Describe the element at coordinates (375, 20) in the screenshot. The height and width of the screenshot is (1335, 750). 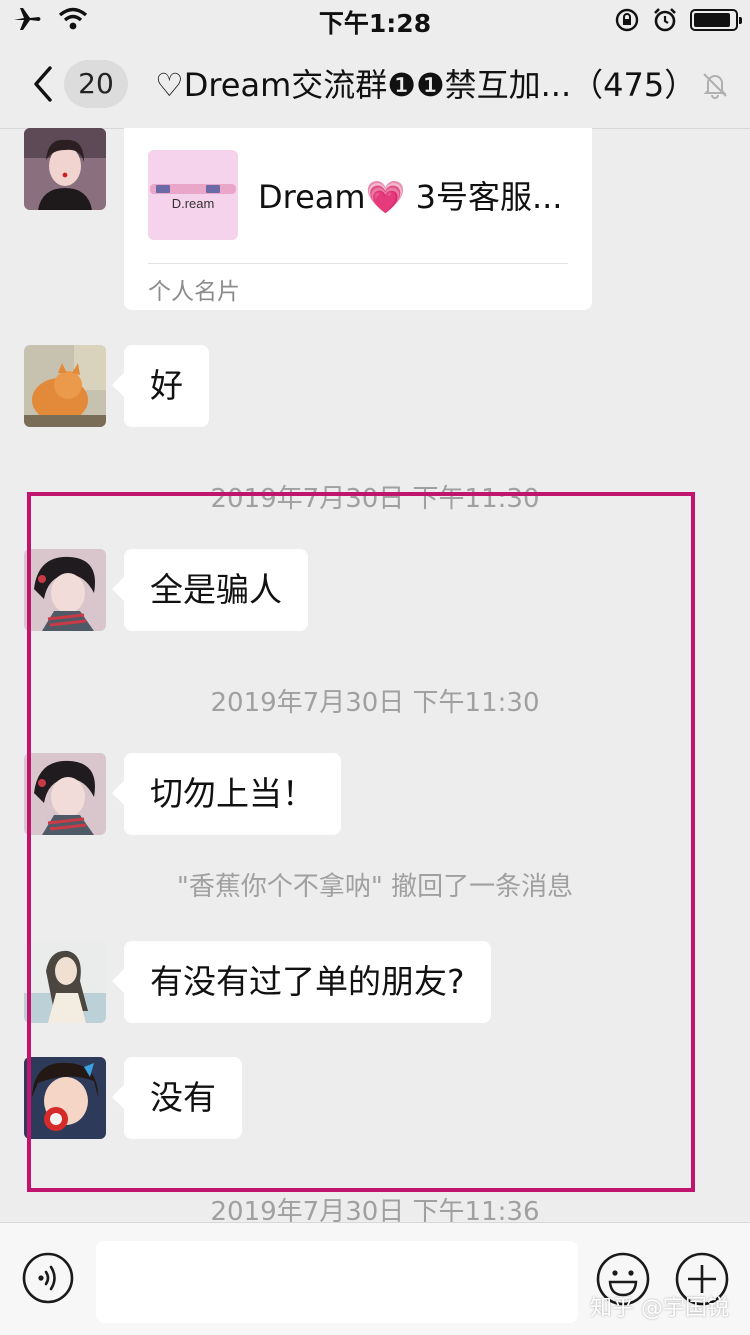
I see `status-bar: 下午1:28` at that location.